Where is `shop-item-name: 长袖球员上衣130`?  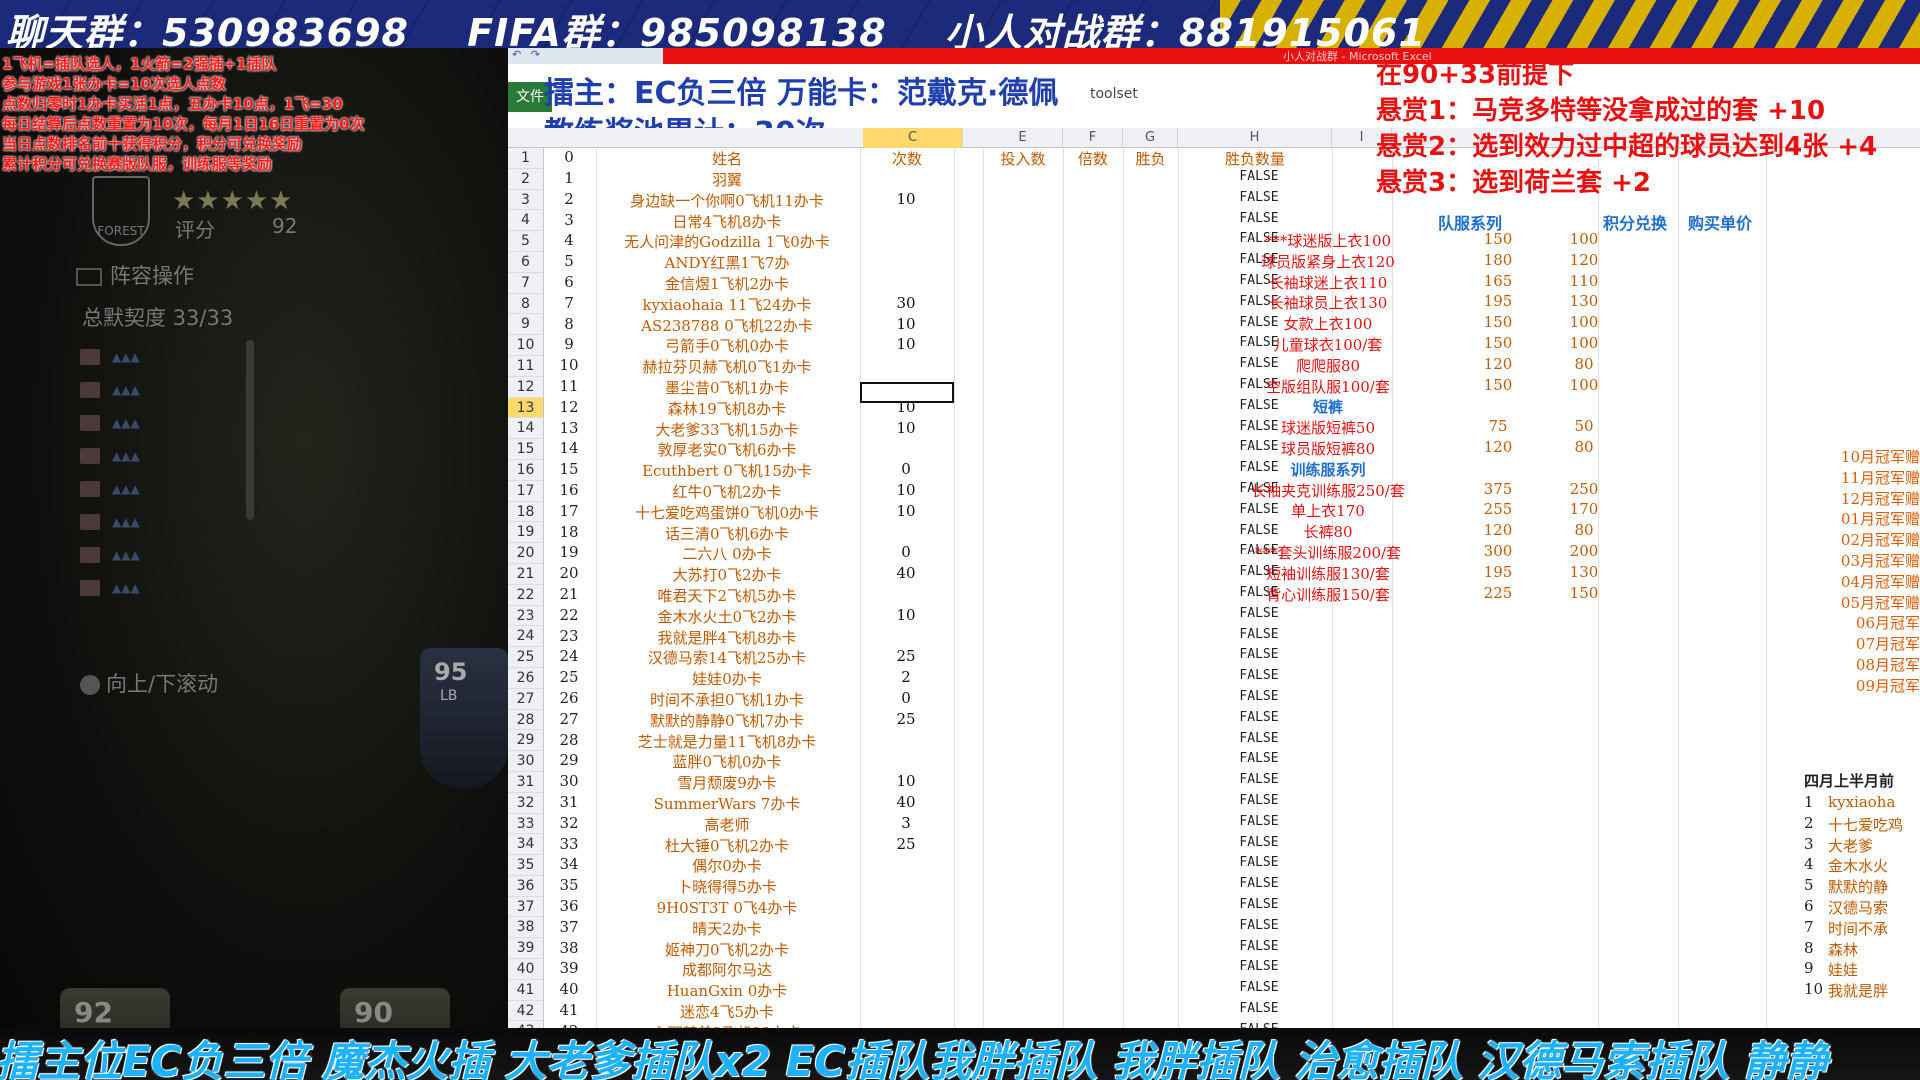
shop-item-name: 长袖球员上衣130 is located at coordinates (1328, 302).